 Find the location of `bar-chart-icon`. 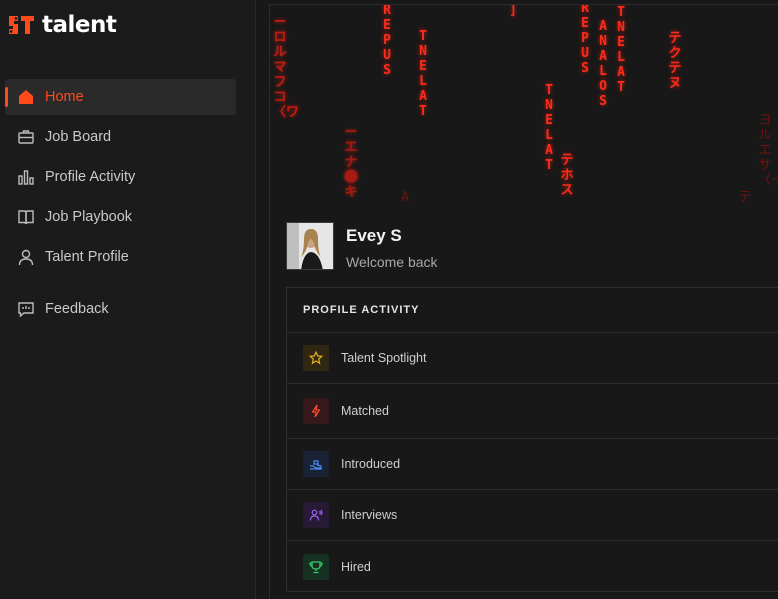

bar-chart-icon is located at coordinates (26, 177).